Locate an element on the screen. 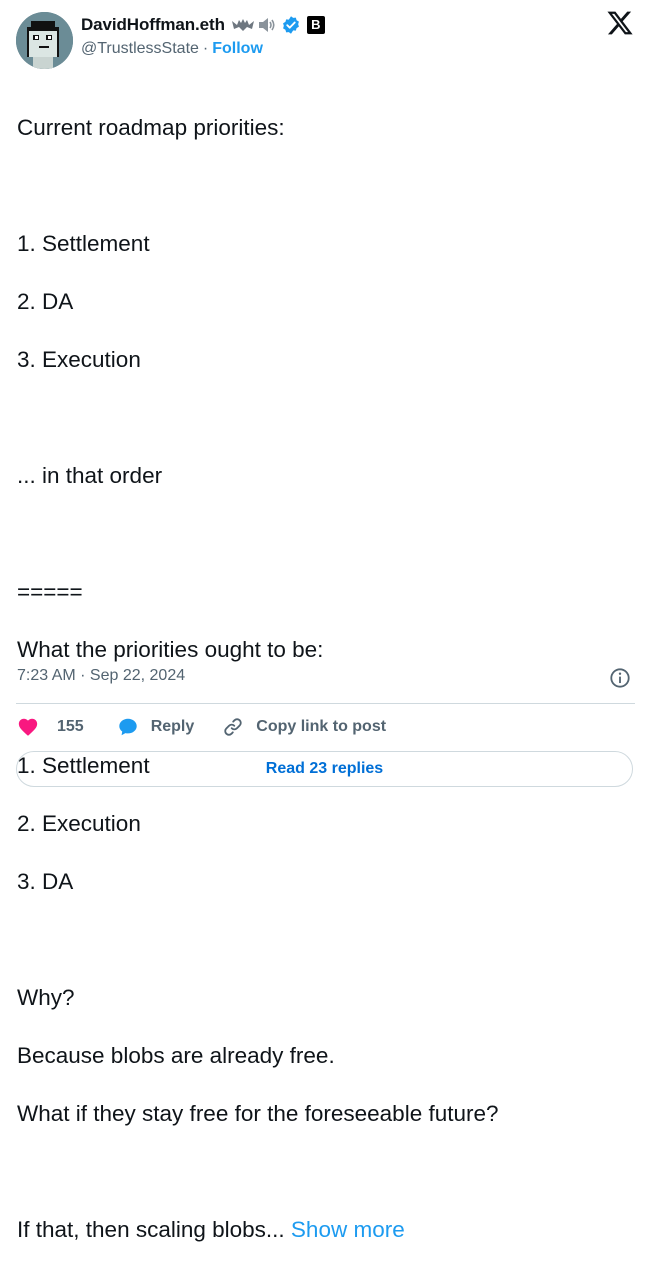 The width and height of the screenshot is (651, 1273). name-emoji-group is located at coordinates (254, 25).